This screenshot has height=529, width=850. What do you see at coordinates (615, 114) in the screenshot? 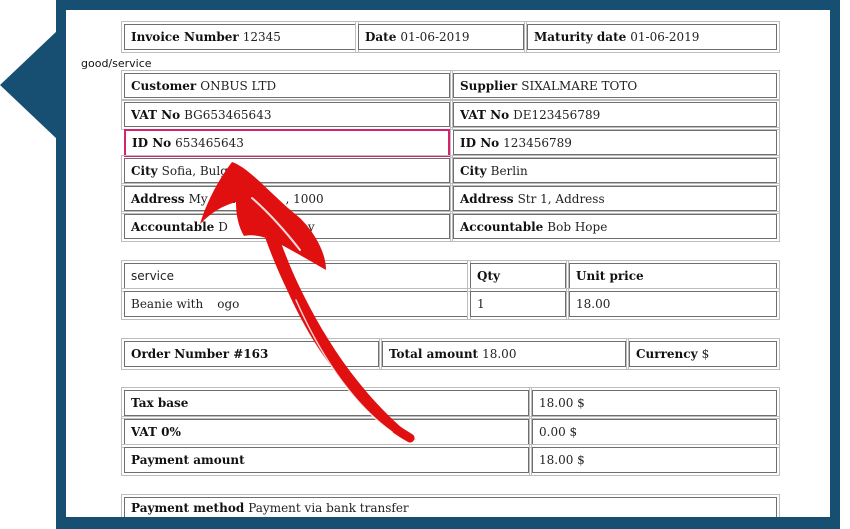
I see `supplier-vat-cell: VAT No DE123456789` at bounding box center [615, 114].